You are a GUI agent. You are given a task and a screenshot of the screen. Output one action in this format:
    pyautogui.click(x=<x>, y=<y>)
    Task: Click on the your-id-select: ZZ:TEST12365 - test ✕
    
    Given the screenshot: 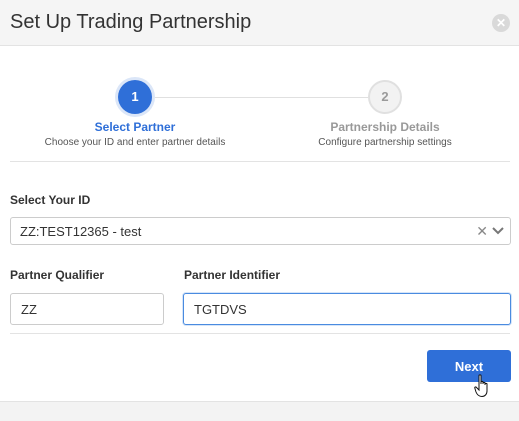 What is the action you would take?
    pyautogui.click(x=260, y=231)
    